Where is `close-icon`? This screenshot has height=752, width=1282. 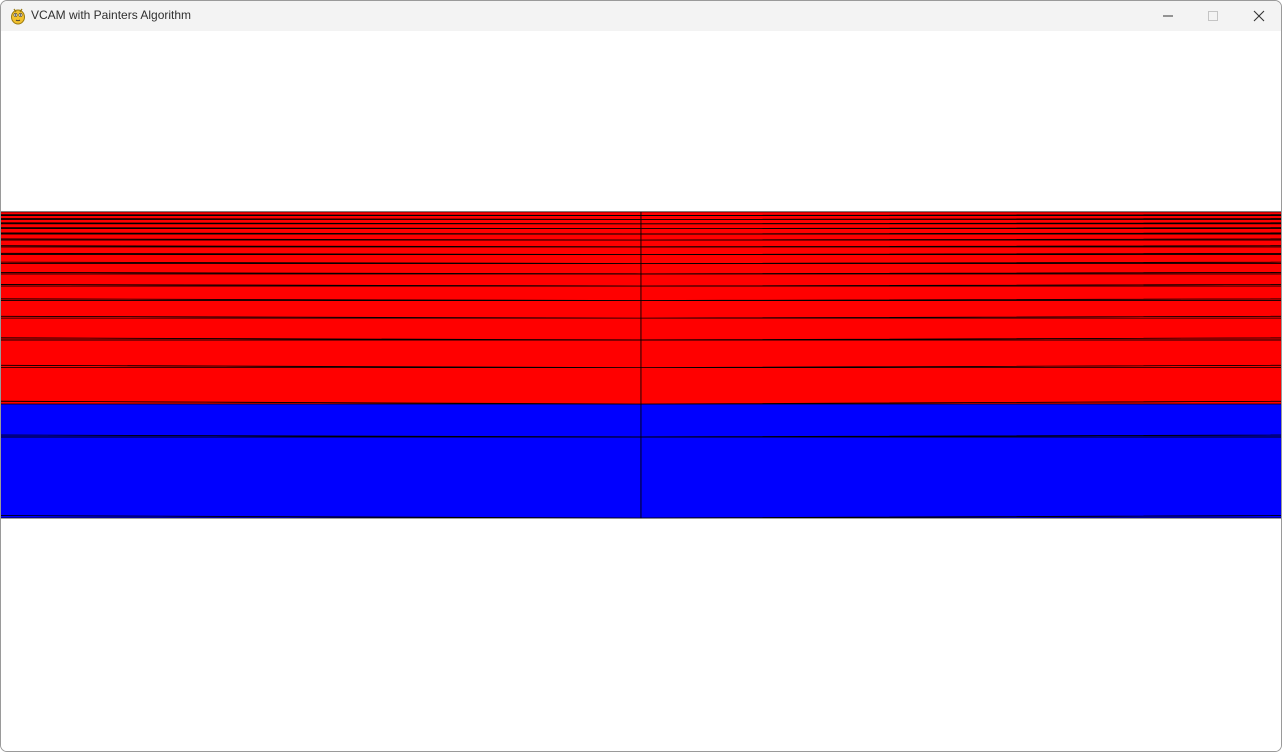
close-icon is located at coordinates (1259, 16).